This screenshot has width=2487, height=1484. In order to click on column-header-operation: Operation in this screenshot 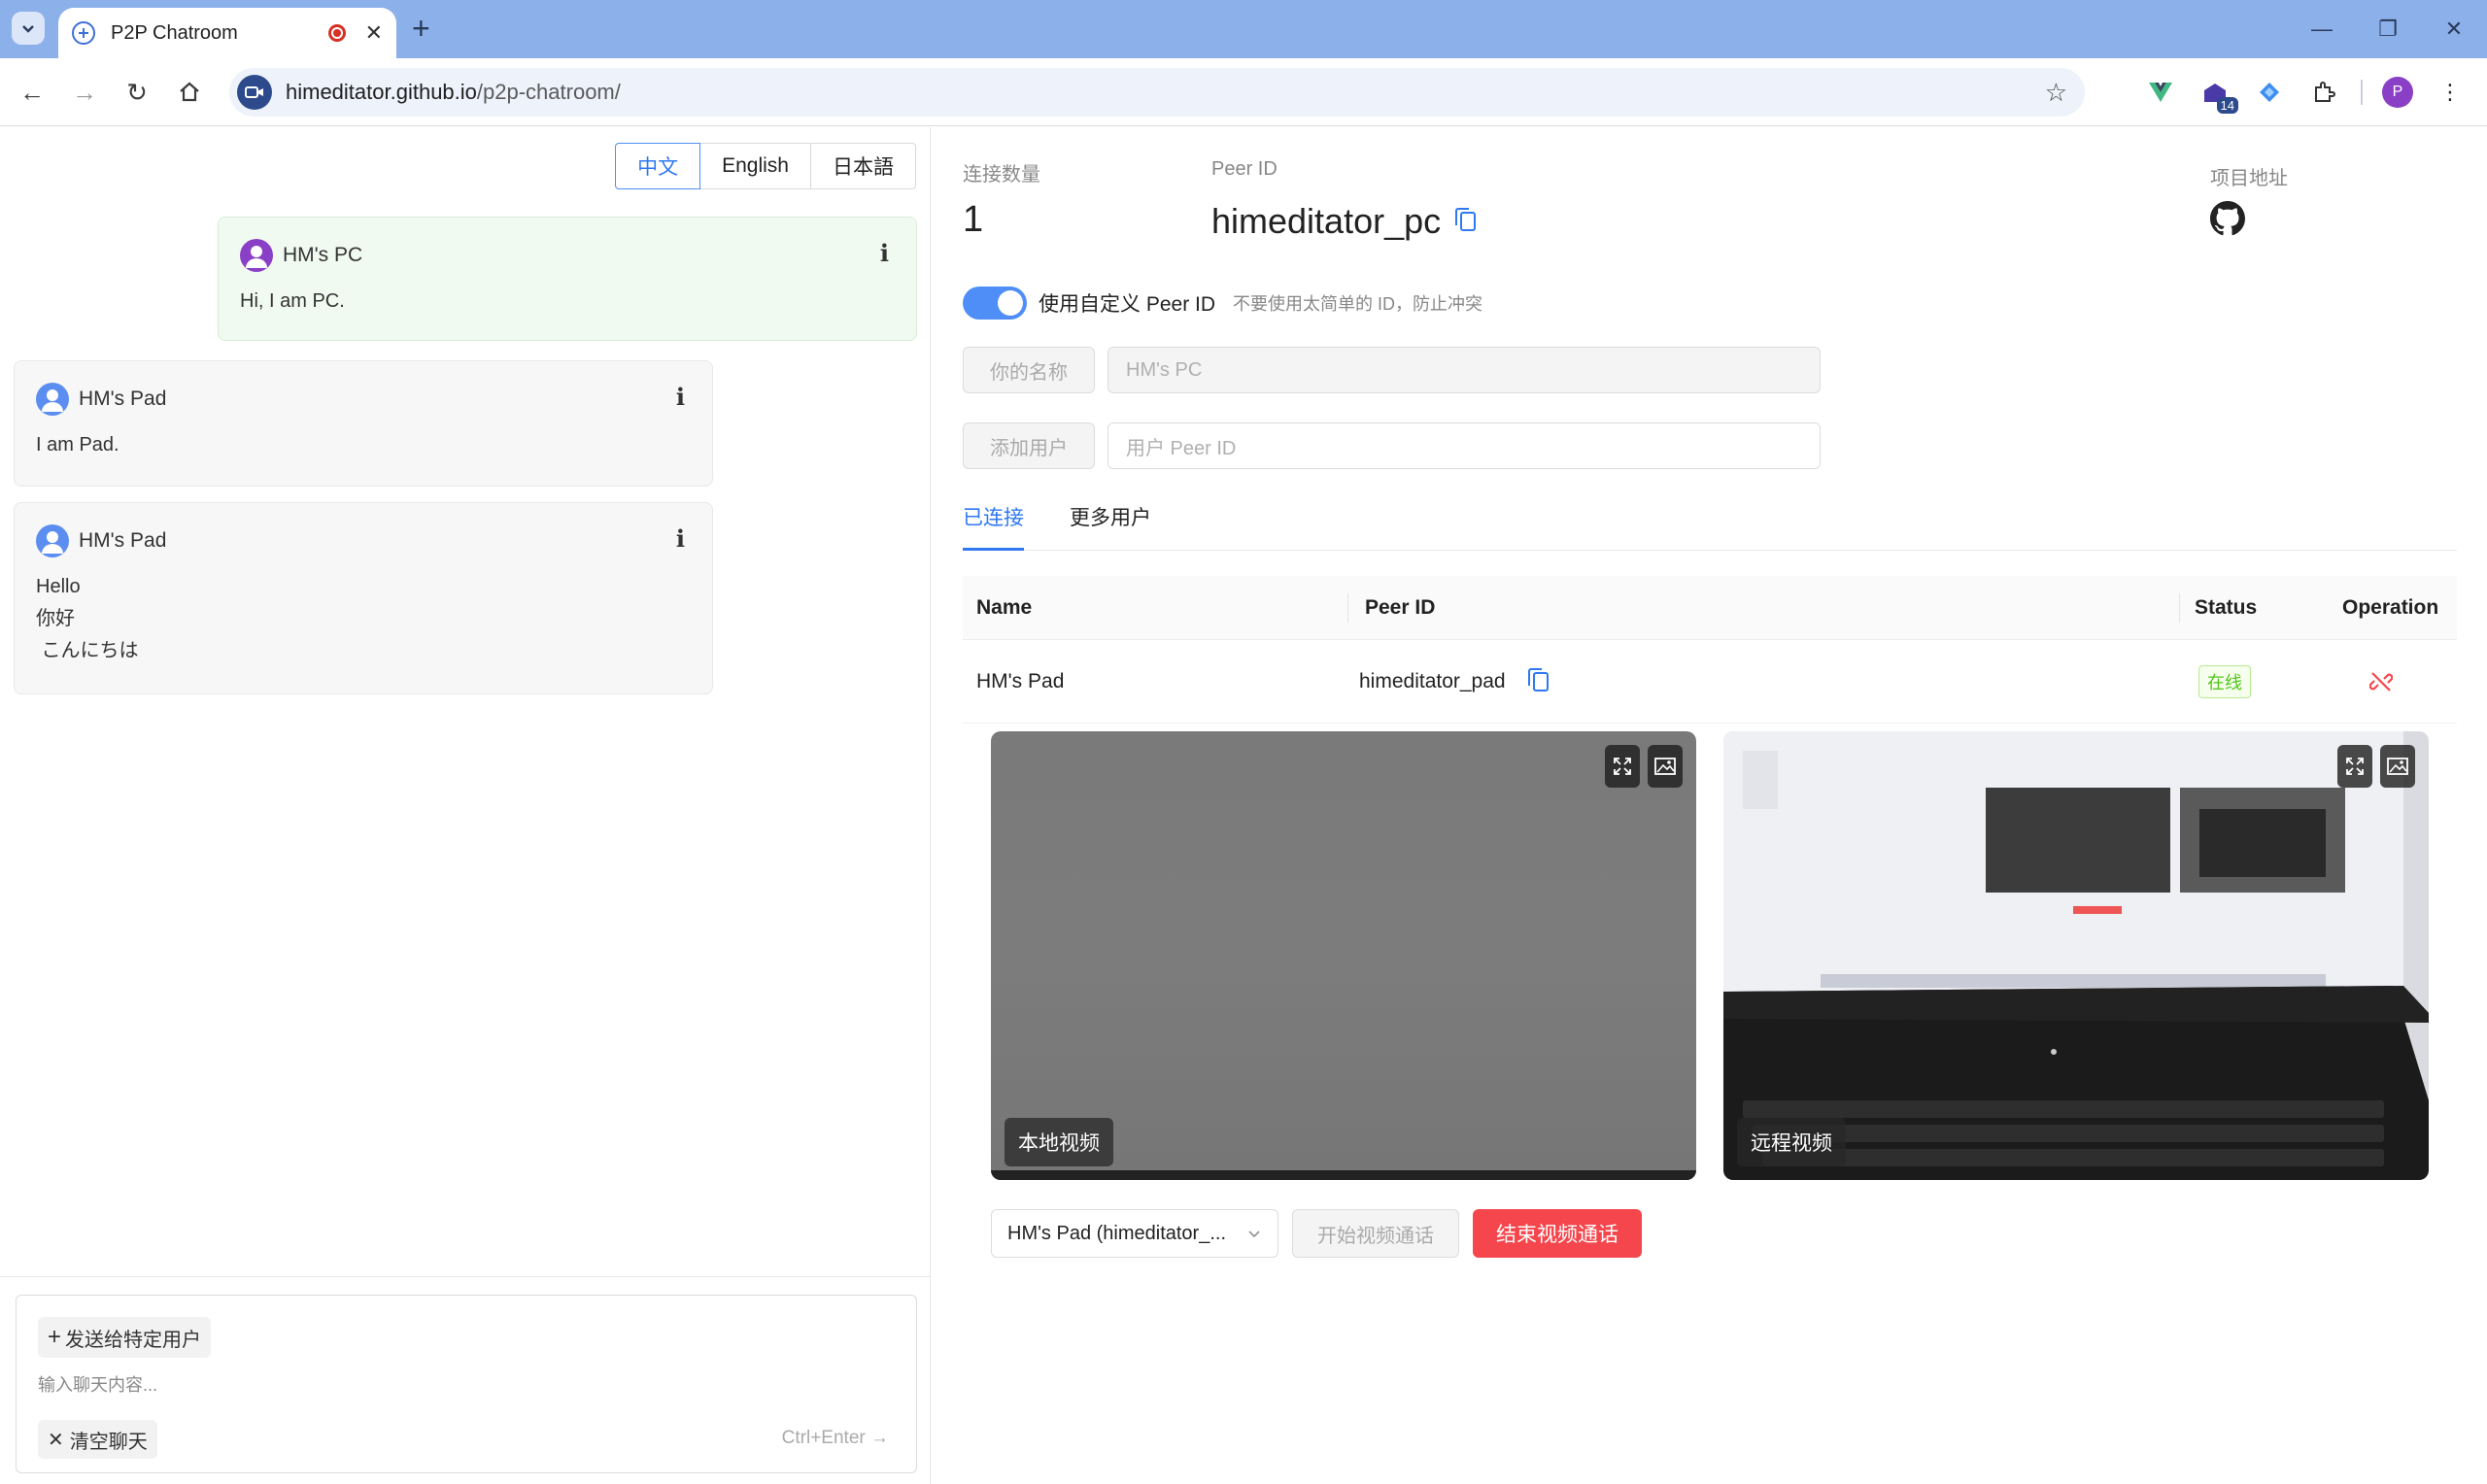, I will do `click(2390, 607)`.